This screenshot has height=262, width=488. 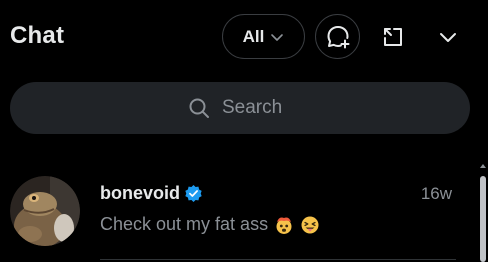 I want to click on verified-badge-icon, so click(x=193, y=193).